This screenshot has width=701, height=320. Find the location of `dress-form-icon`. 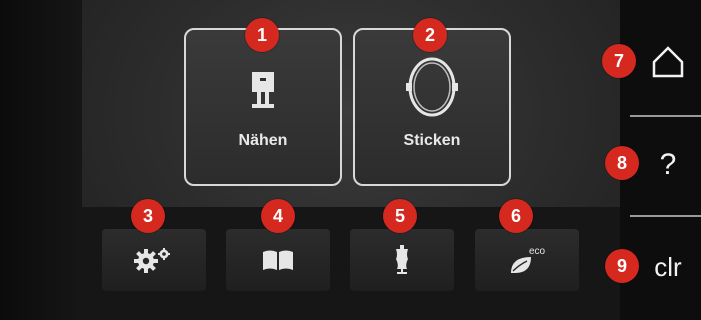

dress-form-icon is located at coordinates (402, 259).